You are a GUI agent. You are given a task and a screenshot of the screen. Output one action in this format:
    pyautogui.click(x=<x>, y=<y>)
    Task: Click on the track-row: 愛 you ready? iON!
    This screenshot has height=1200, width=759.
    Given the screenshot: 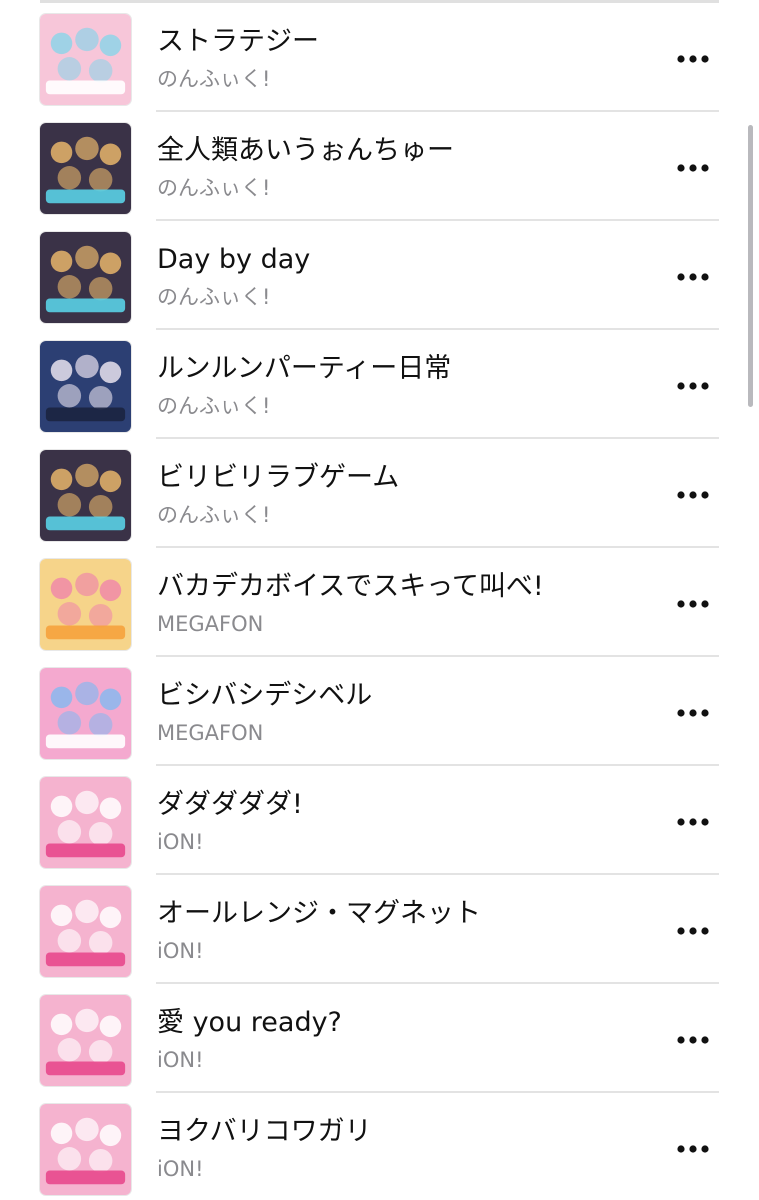 What is the action you would take?
    pyautogui.click(x=379, y=1038)
    